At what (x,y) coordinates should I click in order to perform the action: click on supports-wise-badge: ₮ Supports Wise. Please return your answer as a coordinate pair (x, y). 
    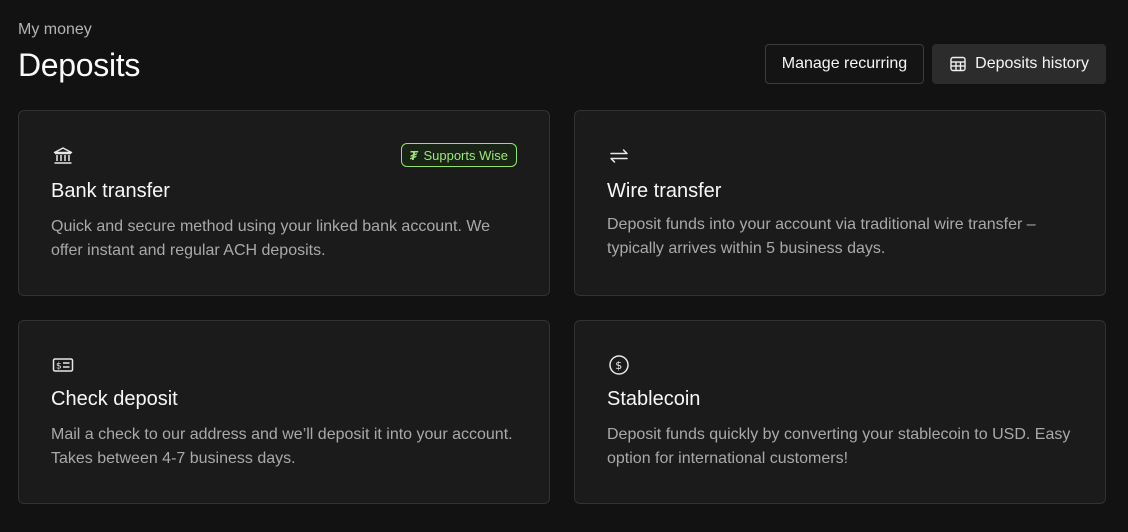
    Looking at the image, I should click on (458, 155).